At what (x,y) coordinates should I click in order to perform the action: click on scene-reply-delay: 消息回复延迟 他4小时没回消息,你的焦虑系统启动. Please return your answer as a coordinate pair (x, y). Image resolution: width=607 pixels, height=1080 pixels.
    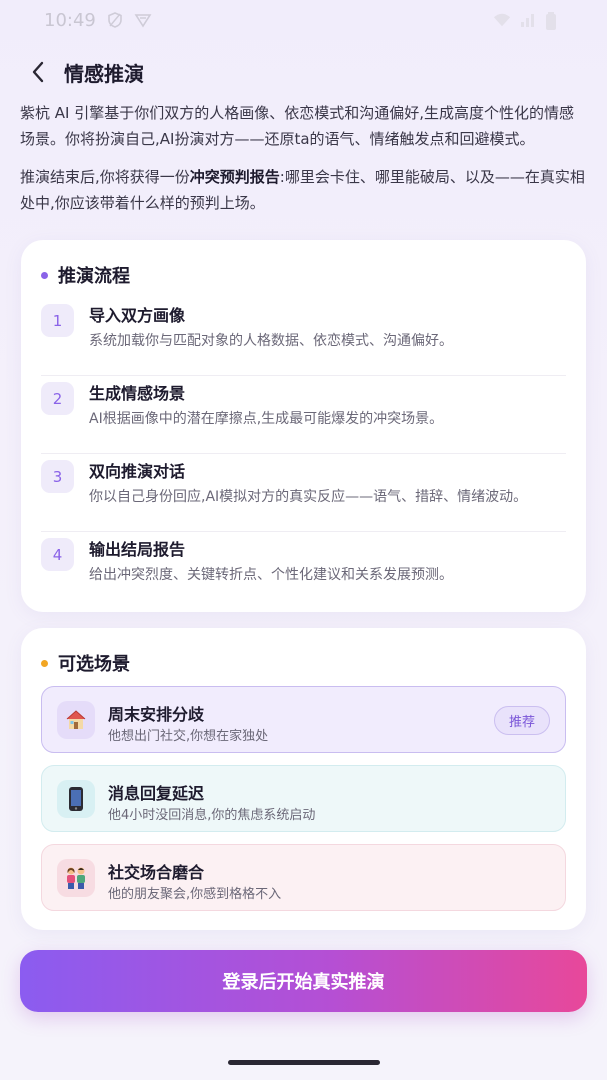
    Looking at the image, I should click on (303, 798).